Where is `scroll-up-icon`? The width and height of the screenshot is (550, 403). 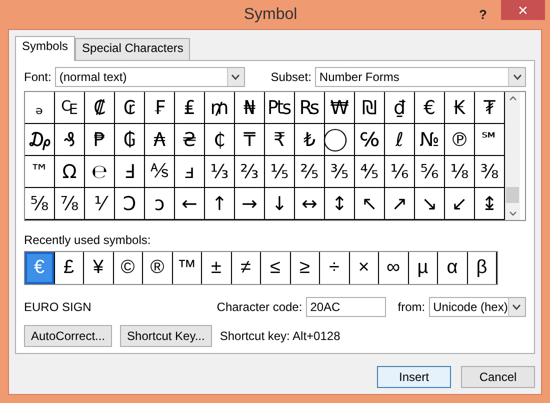 scroll-up-icon is located at coordinates (512, 98).